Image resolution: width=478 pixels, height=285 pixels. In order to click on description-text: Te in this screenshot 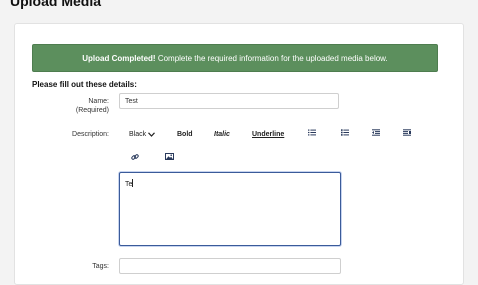, I will do `click(129, 184)`.